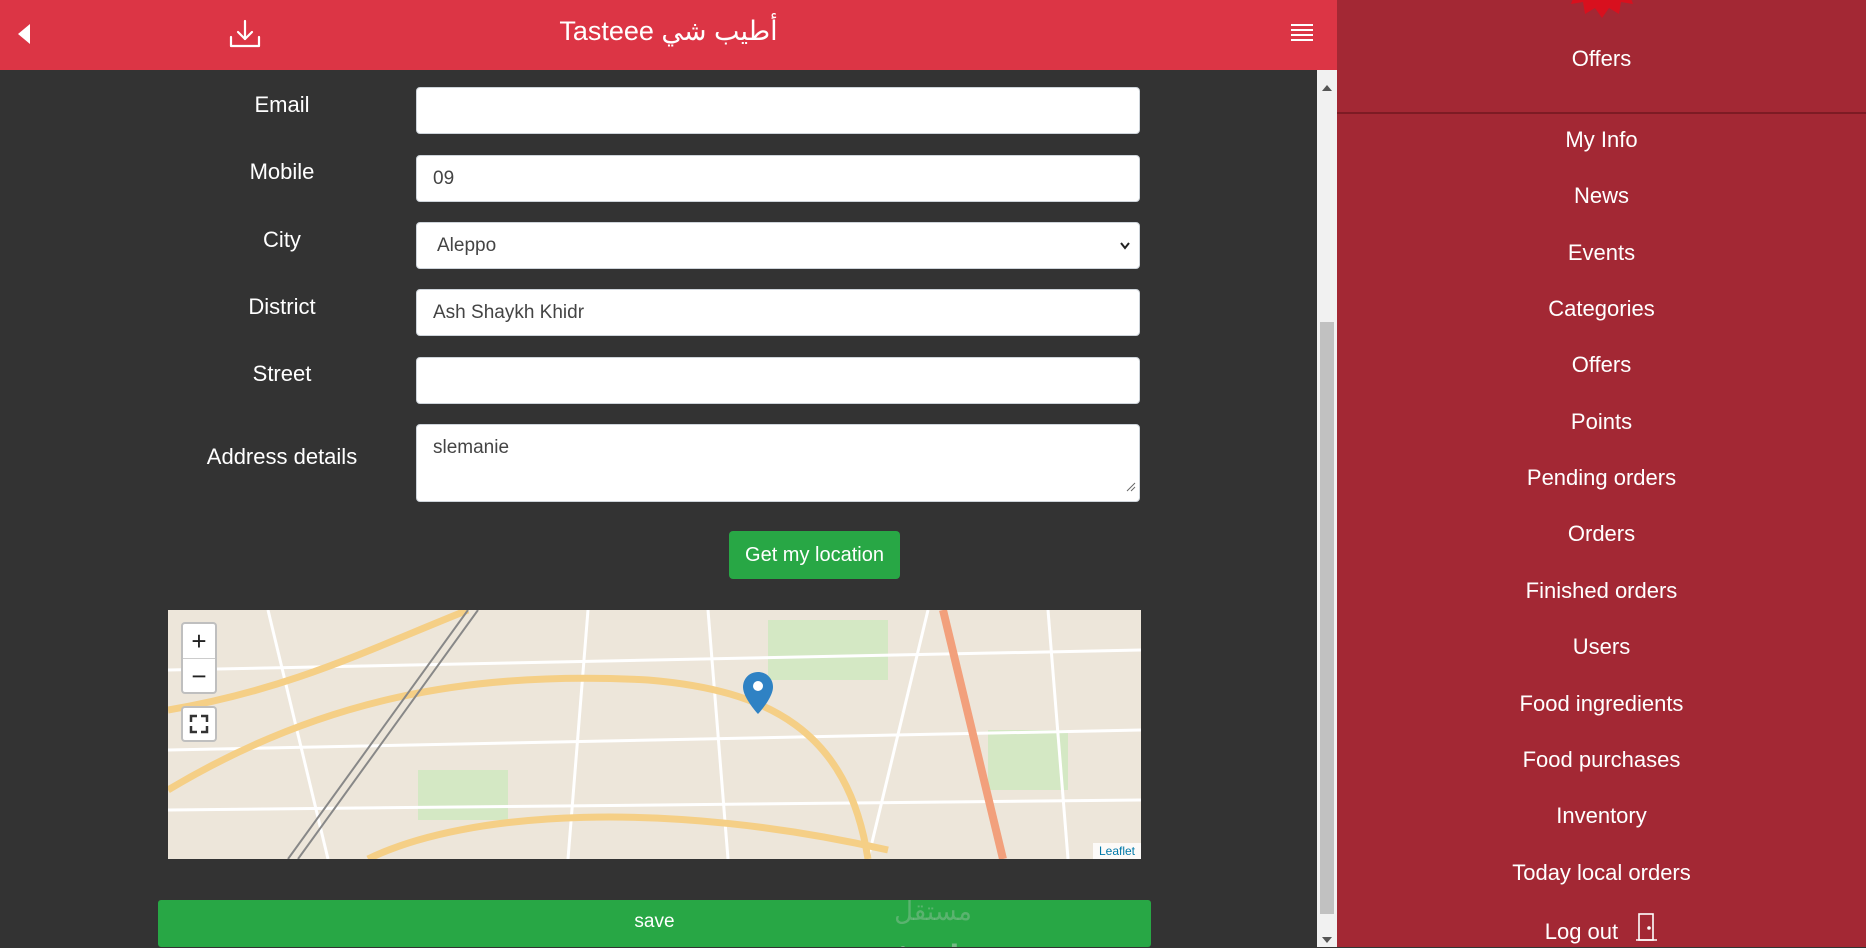 Image resolution: width=1866 pixels, height=948 pixels. I want to click on scrollbar-thumb, so click(1327, 618).